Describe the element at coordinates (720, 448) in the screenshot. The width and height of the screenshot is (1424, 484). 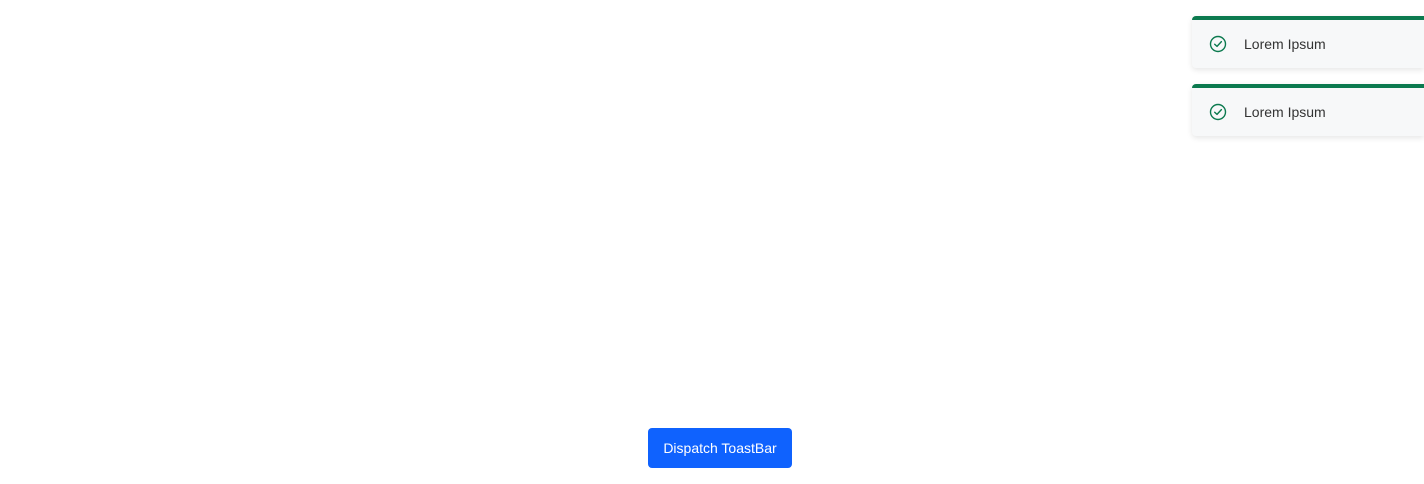
I see `dispatch-toastbar-button: Dispatch ToastBar` at that location.